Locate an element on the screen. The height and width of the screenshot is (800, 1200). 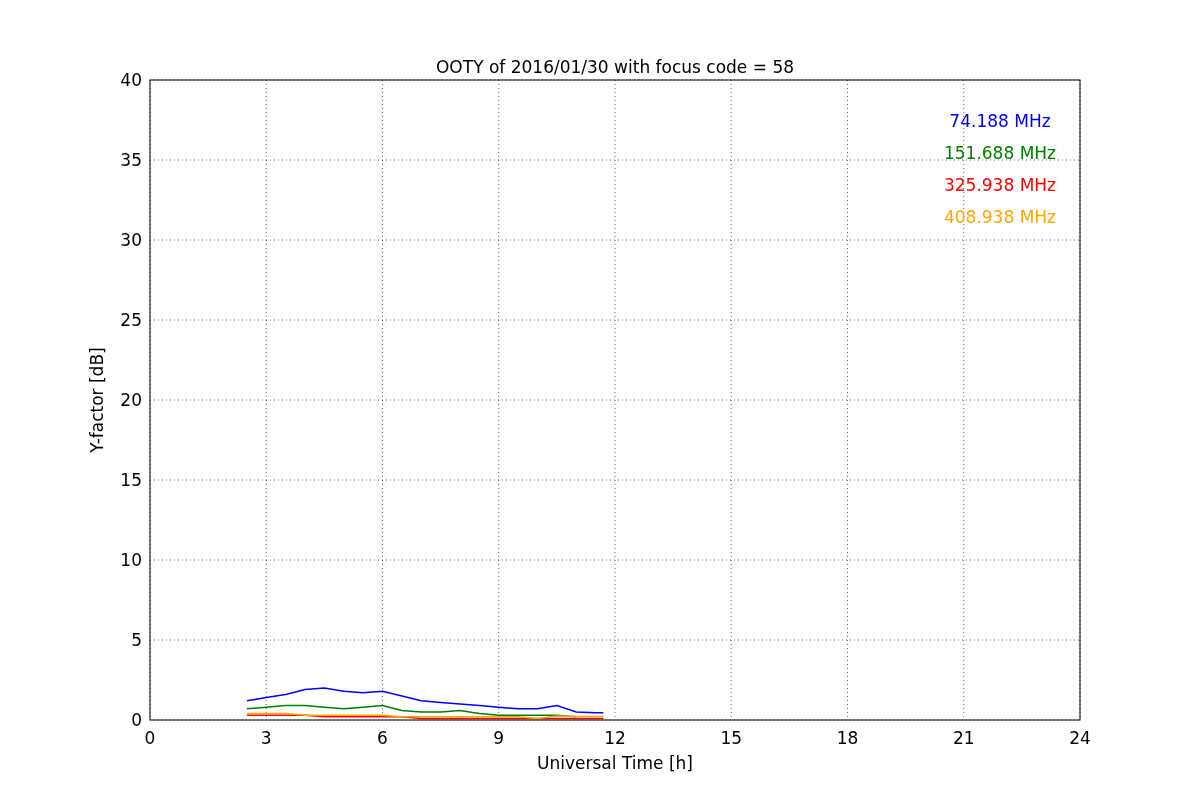
x-tick-label: 6 is located at coordinates (382, 738).